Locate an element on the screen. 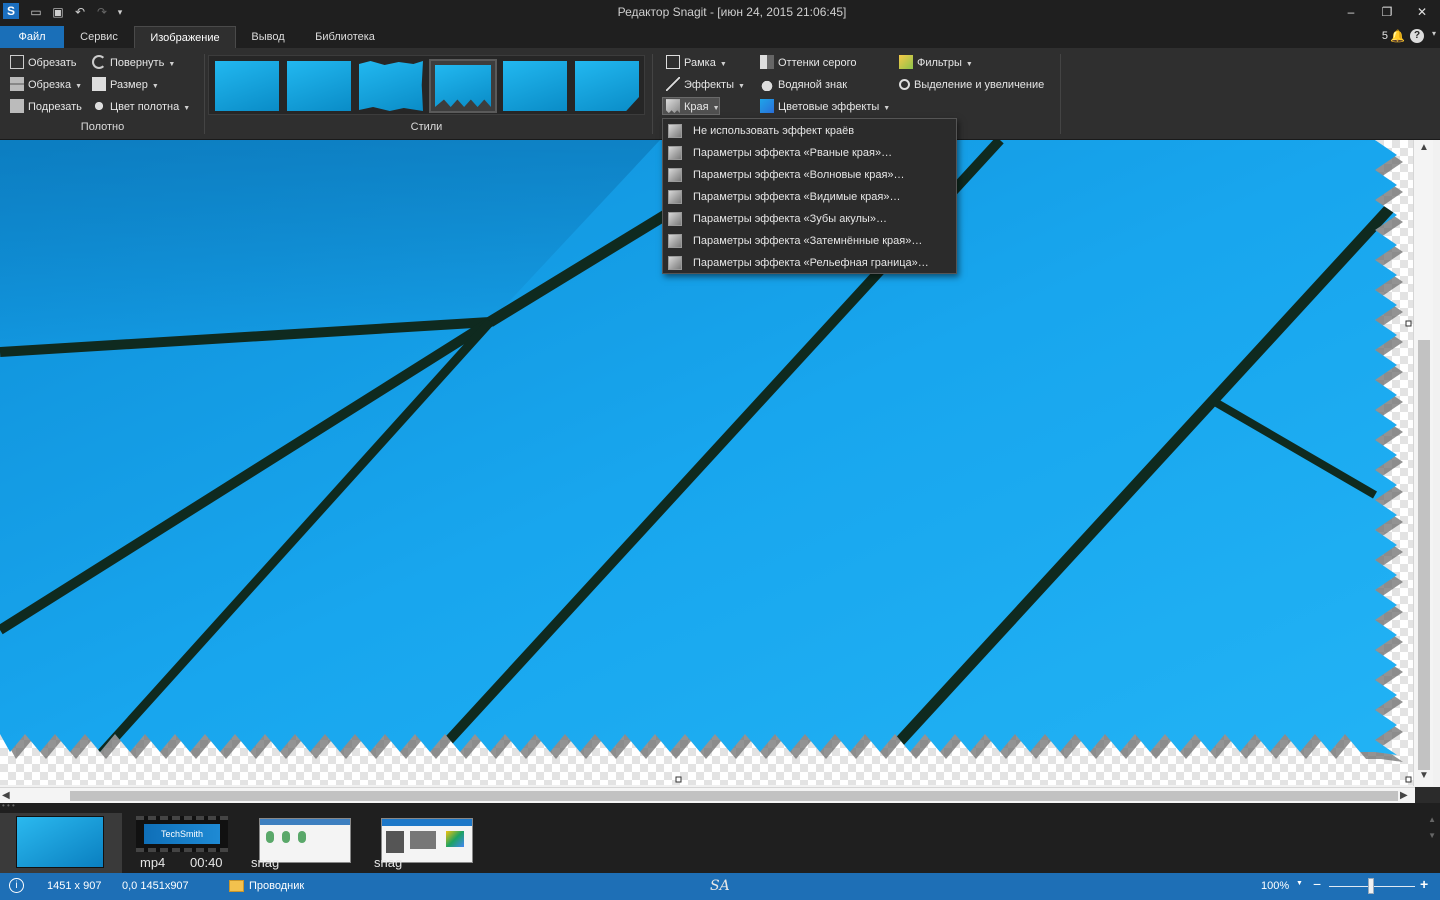 Image resolution: width=1440 pixels, height=900 pixels. minimize-button: – is located at coordinates (1351, 12).